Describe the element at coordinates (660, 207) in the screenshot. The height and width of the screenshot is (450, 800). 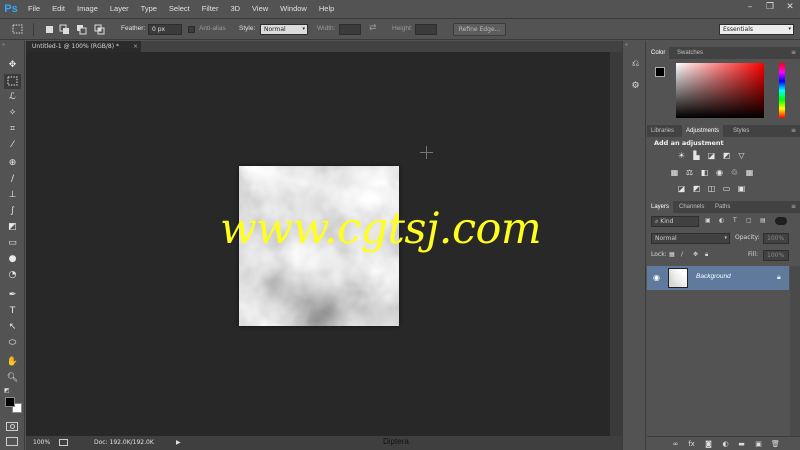
I see `tab-layers: Layers` at that location.